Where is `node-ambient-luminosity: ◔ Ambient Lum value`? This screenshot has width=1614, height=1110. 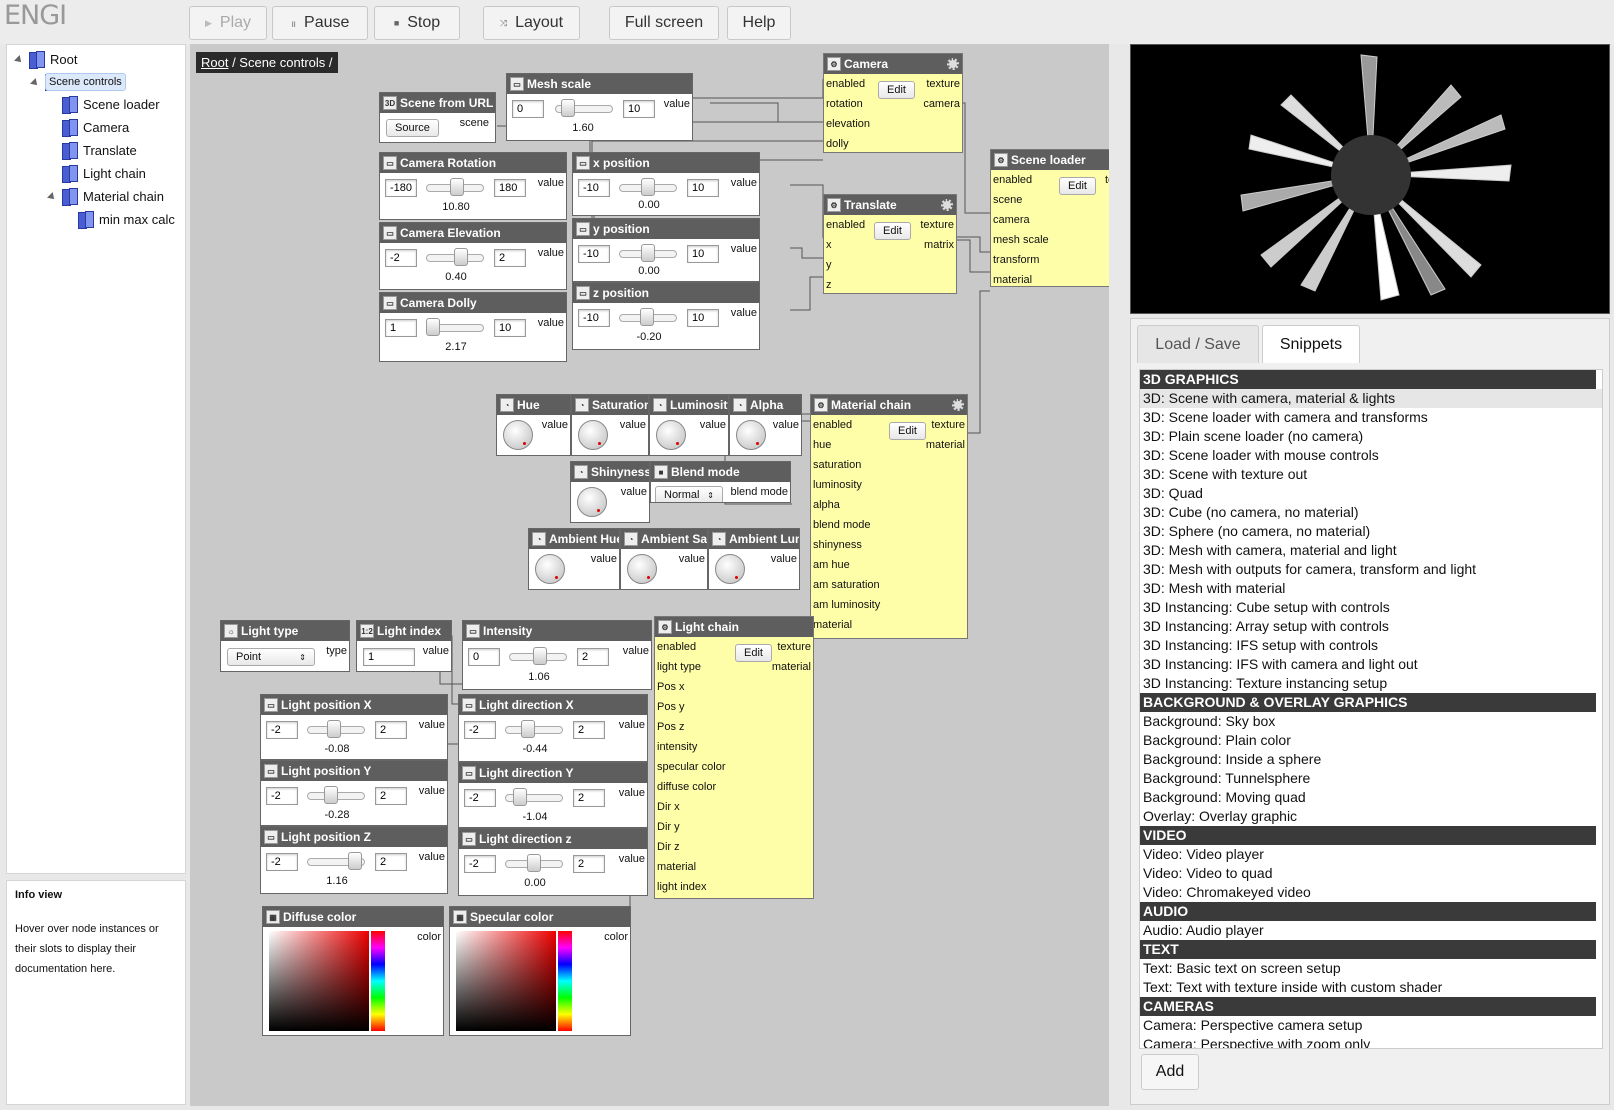 node-ambient-luminosity: ◔ Ambient Lum value is located at coordinates (754, 559).